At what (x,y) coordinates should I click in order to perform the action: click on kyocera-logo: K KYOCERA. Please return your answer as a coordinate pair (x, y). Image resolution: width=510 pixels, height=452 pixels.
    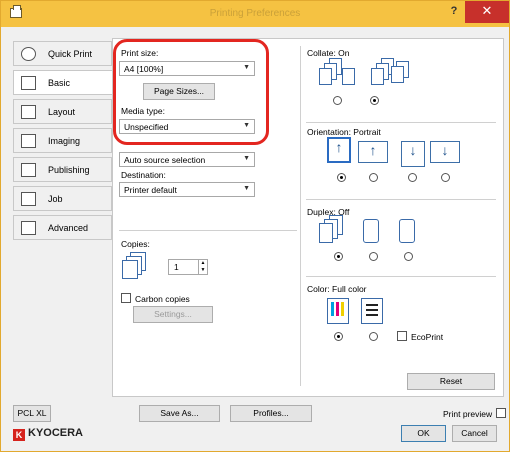
    Looking at the image, I should click on (48, 434).